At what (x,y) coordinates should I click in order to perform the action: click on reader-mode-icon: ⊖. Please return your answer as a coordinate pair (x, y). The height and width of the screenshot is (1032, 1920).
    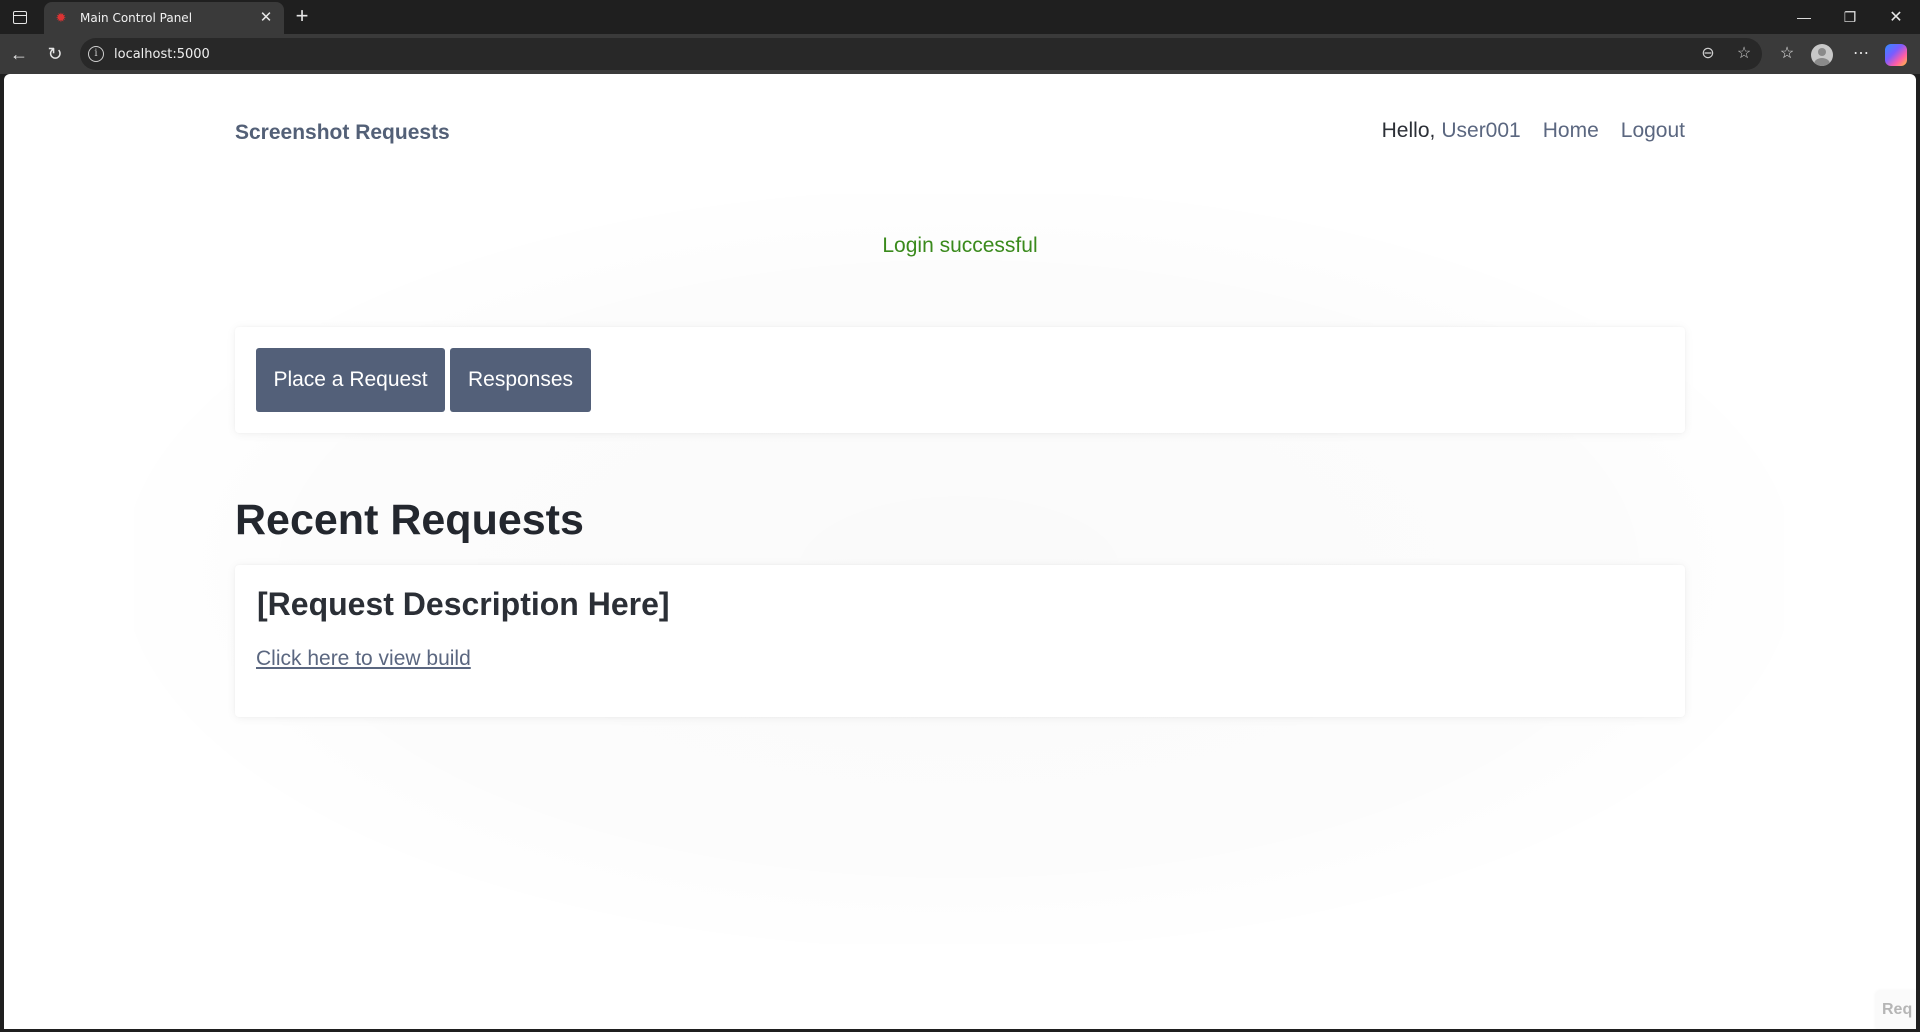
    Looking at the image, I should click on (1708, 54).